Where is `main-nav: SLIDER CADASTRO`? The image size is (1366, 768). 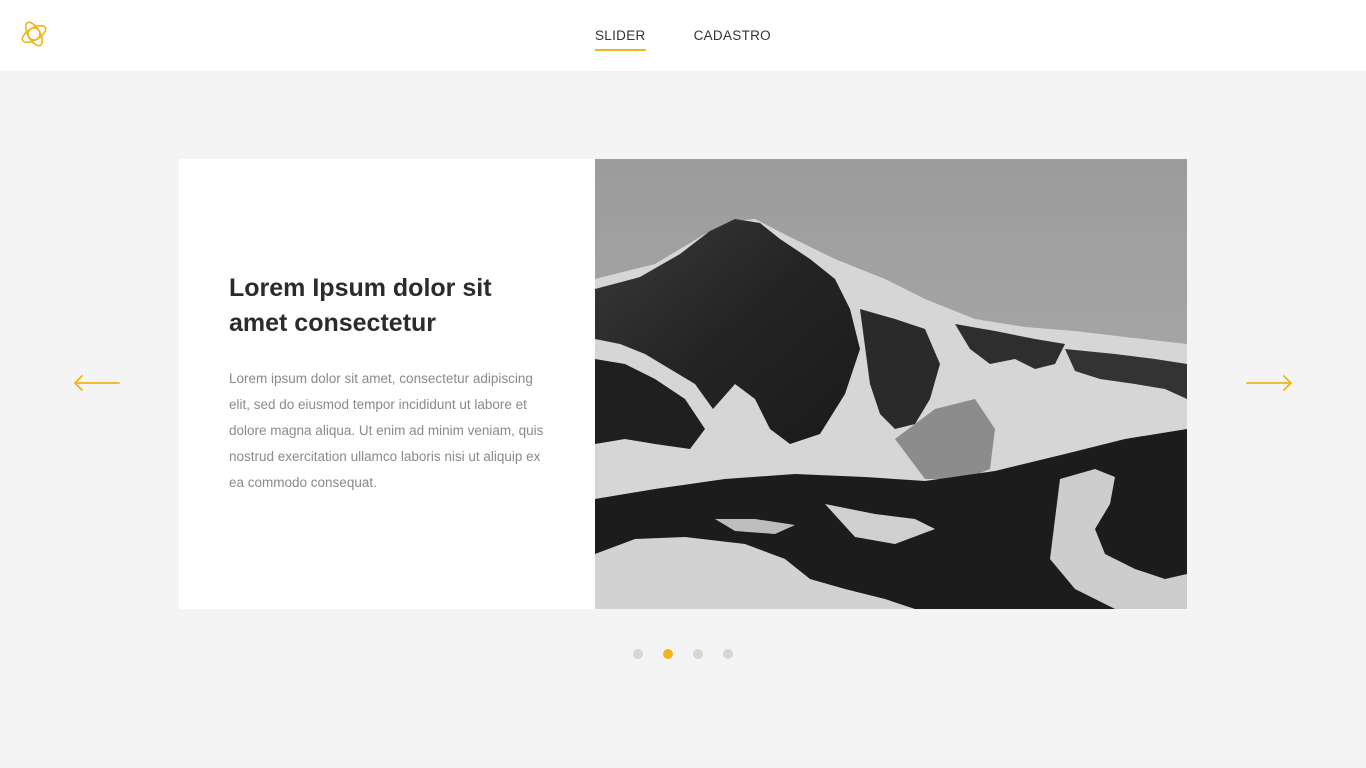
main-nav: SLIDER CADASTRO is located at coordinates (683, 39).